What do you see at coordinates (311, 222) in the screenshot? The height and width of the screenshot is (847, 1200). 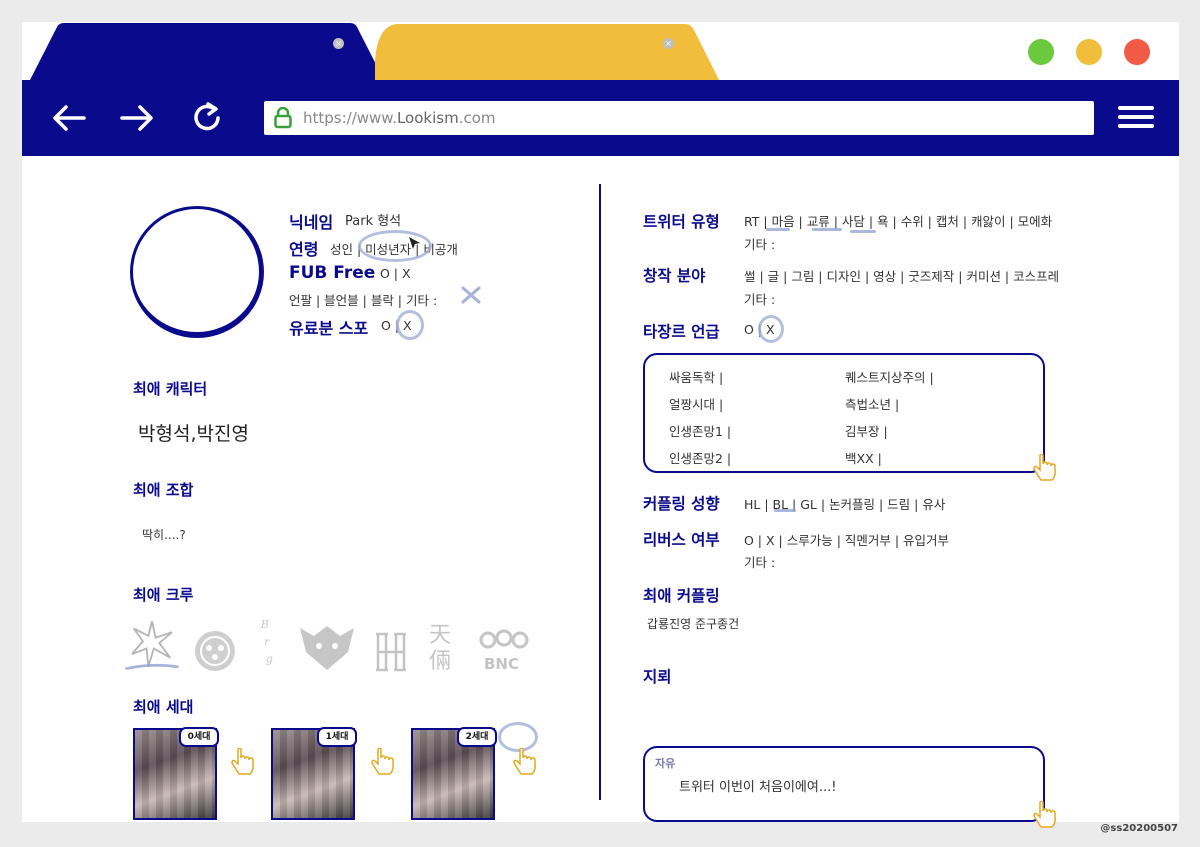 I see `nickname-label: 닉네임` at bounding box center [311, 222].